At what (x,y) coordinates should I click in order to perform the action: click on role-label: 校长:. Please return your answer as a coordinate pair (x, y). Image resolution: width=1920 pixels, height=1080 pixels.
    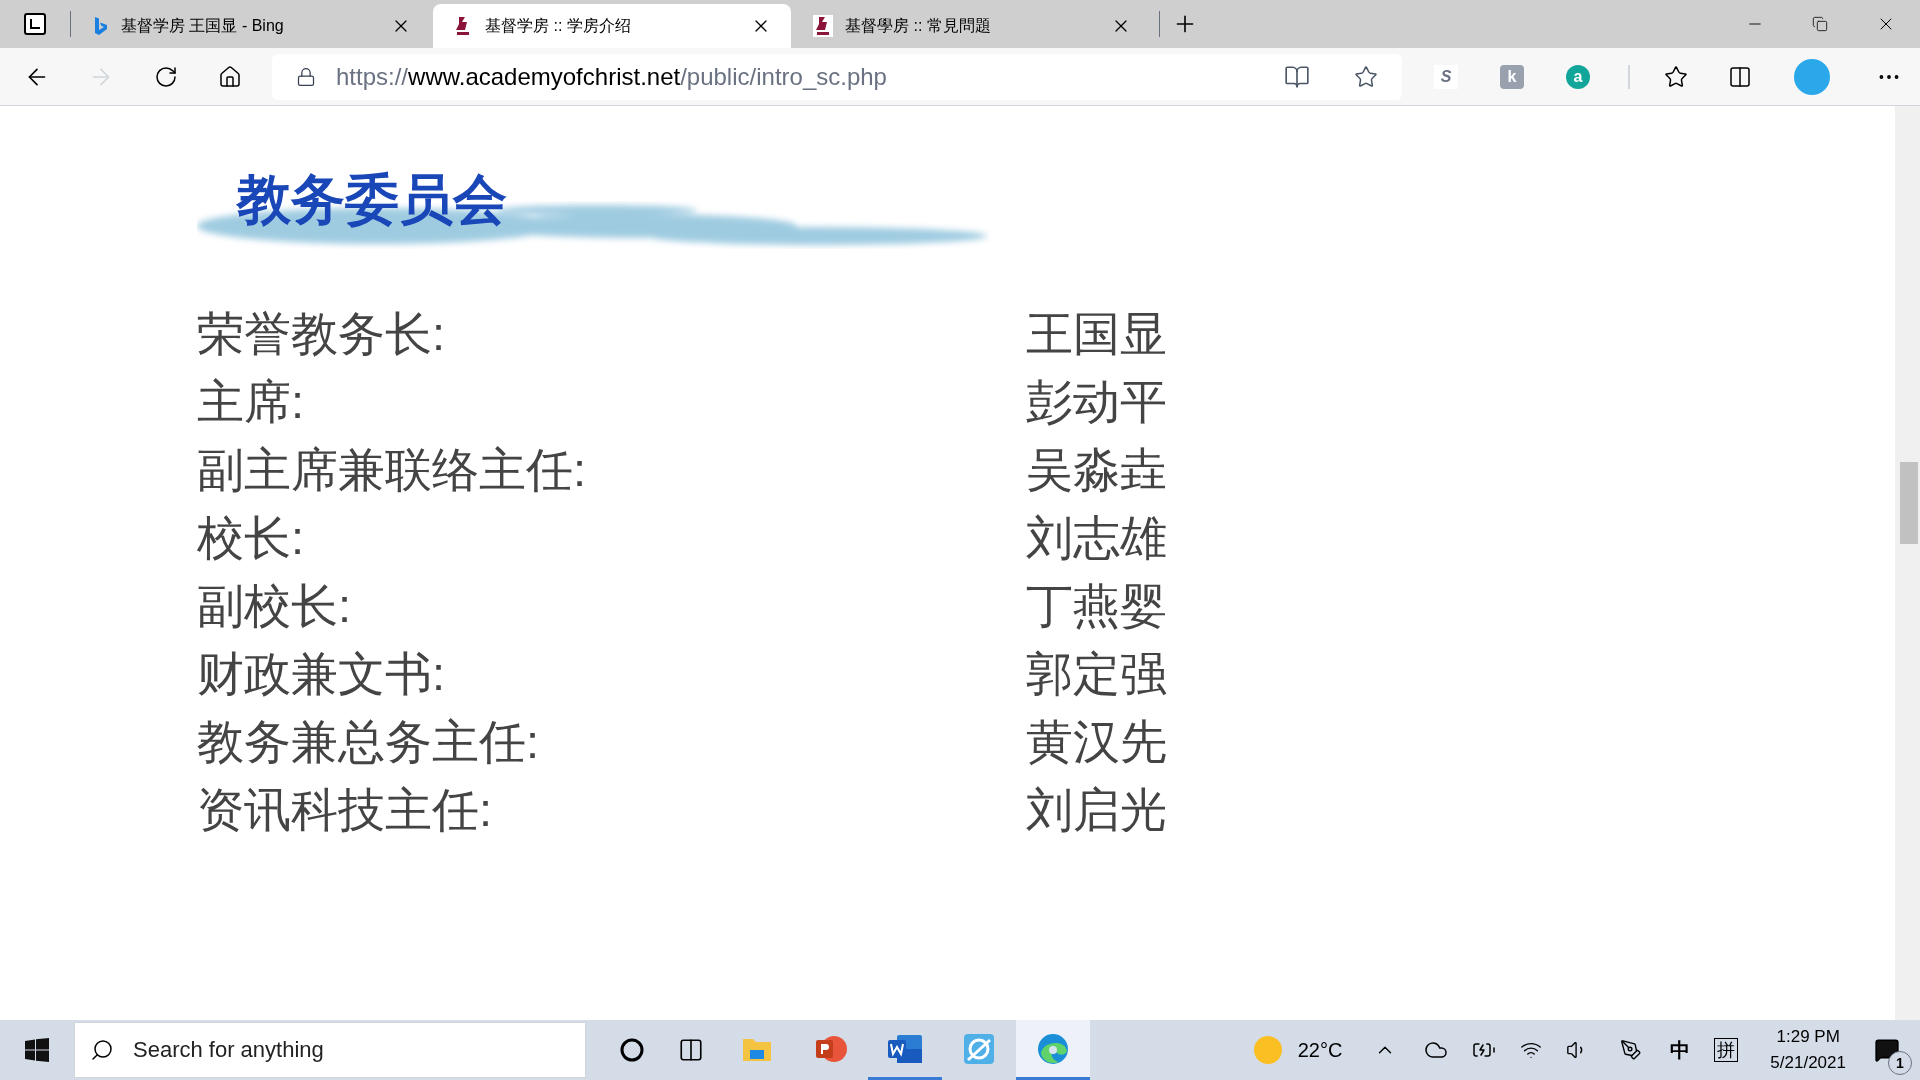
    Looking at the image, I should click on (251, 537).